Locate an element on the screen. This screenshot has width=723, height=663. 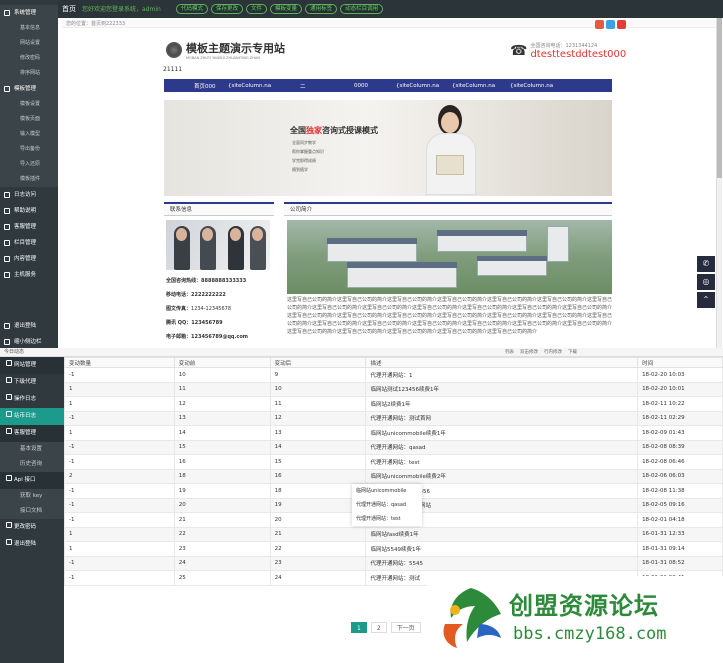
page-button: 下一页 is located at coordinates (405, 627).